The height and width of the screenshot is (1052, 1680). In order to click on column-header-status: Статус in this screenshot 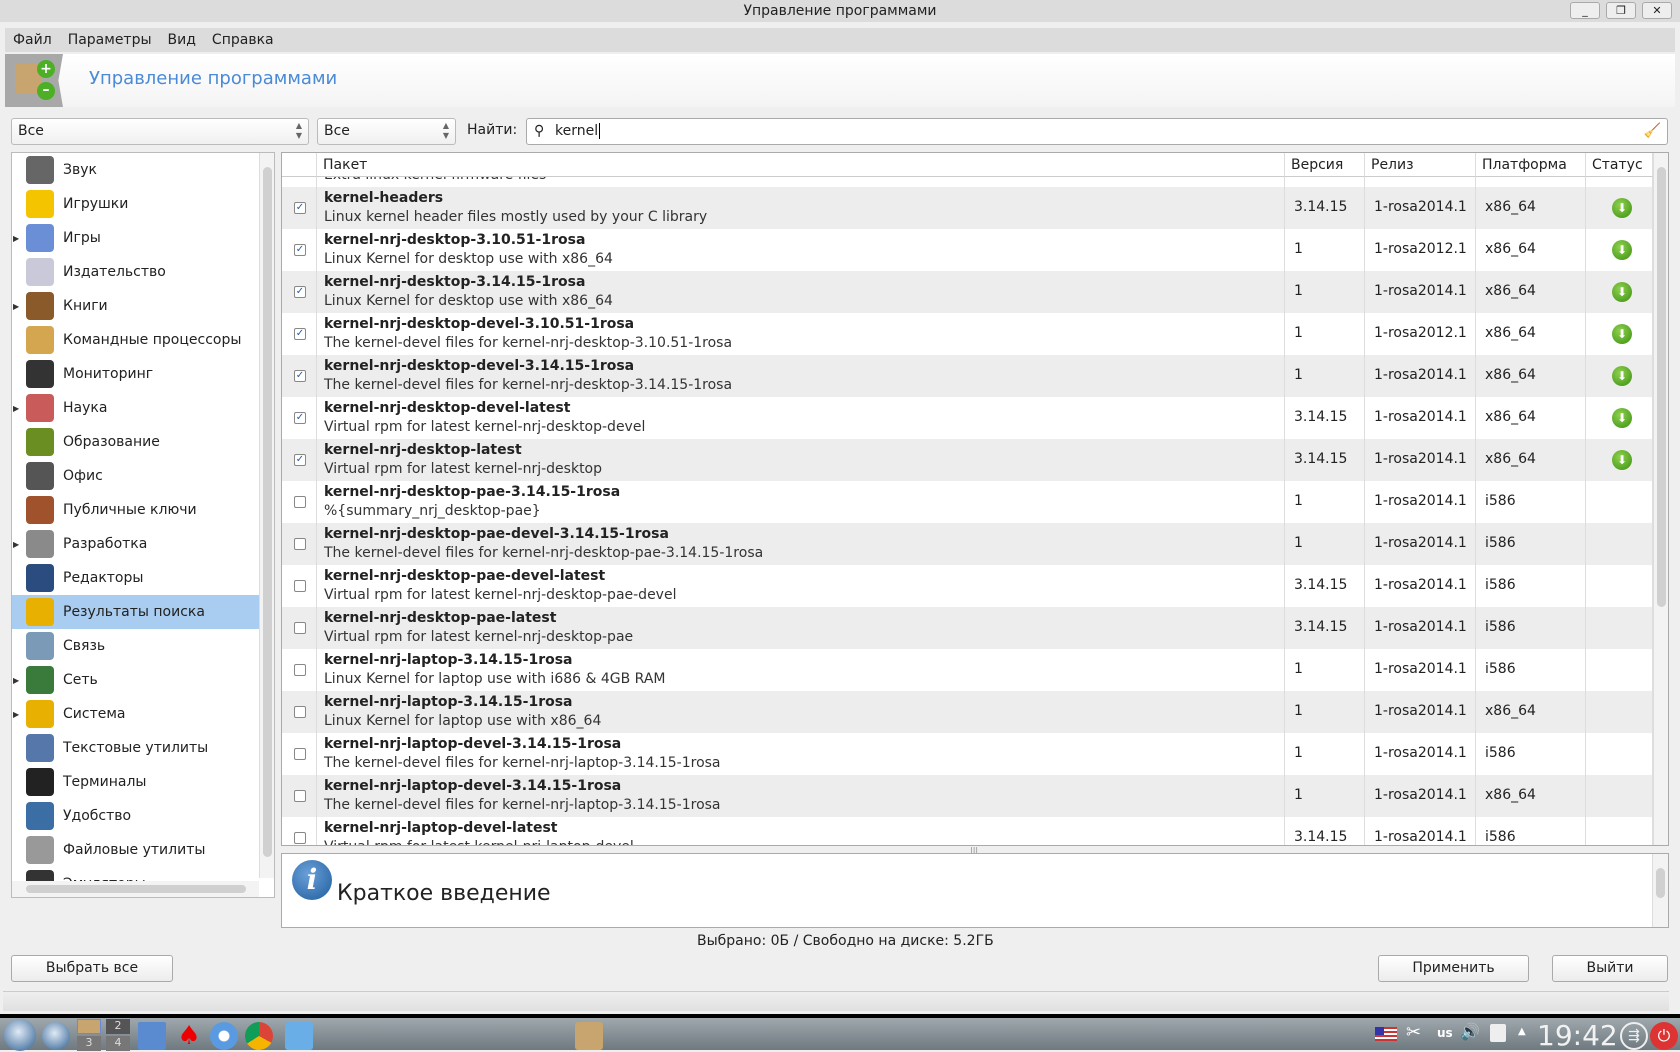, I will do `click(1619, 165)`.